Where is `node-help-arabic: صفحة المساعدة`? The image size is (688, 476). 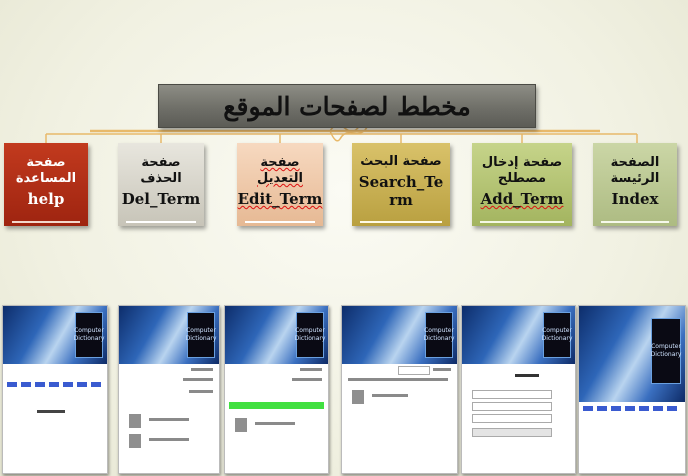
node-help-arabic: صفحة المساعدة is located at coordinates (46, 170).